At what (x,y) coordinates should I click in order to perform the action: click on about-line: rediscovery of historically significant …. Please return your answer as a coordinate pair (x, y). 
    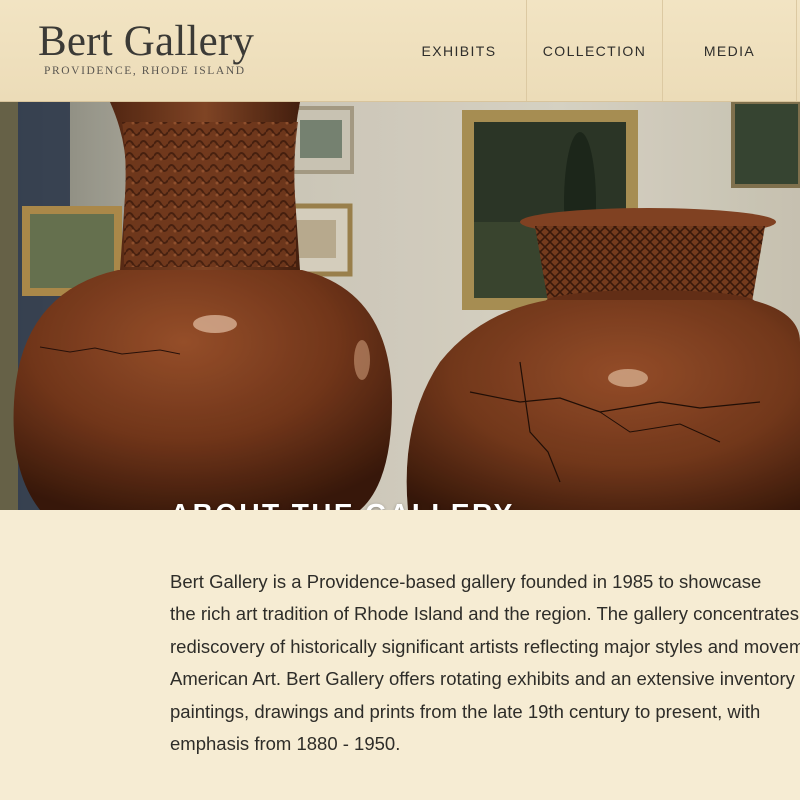
    Looking at the image, I should click on (485, 646).